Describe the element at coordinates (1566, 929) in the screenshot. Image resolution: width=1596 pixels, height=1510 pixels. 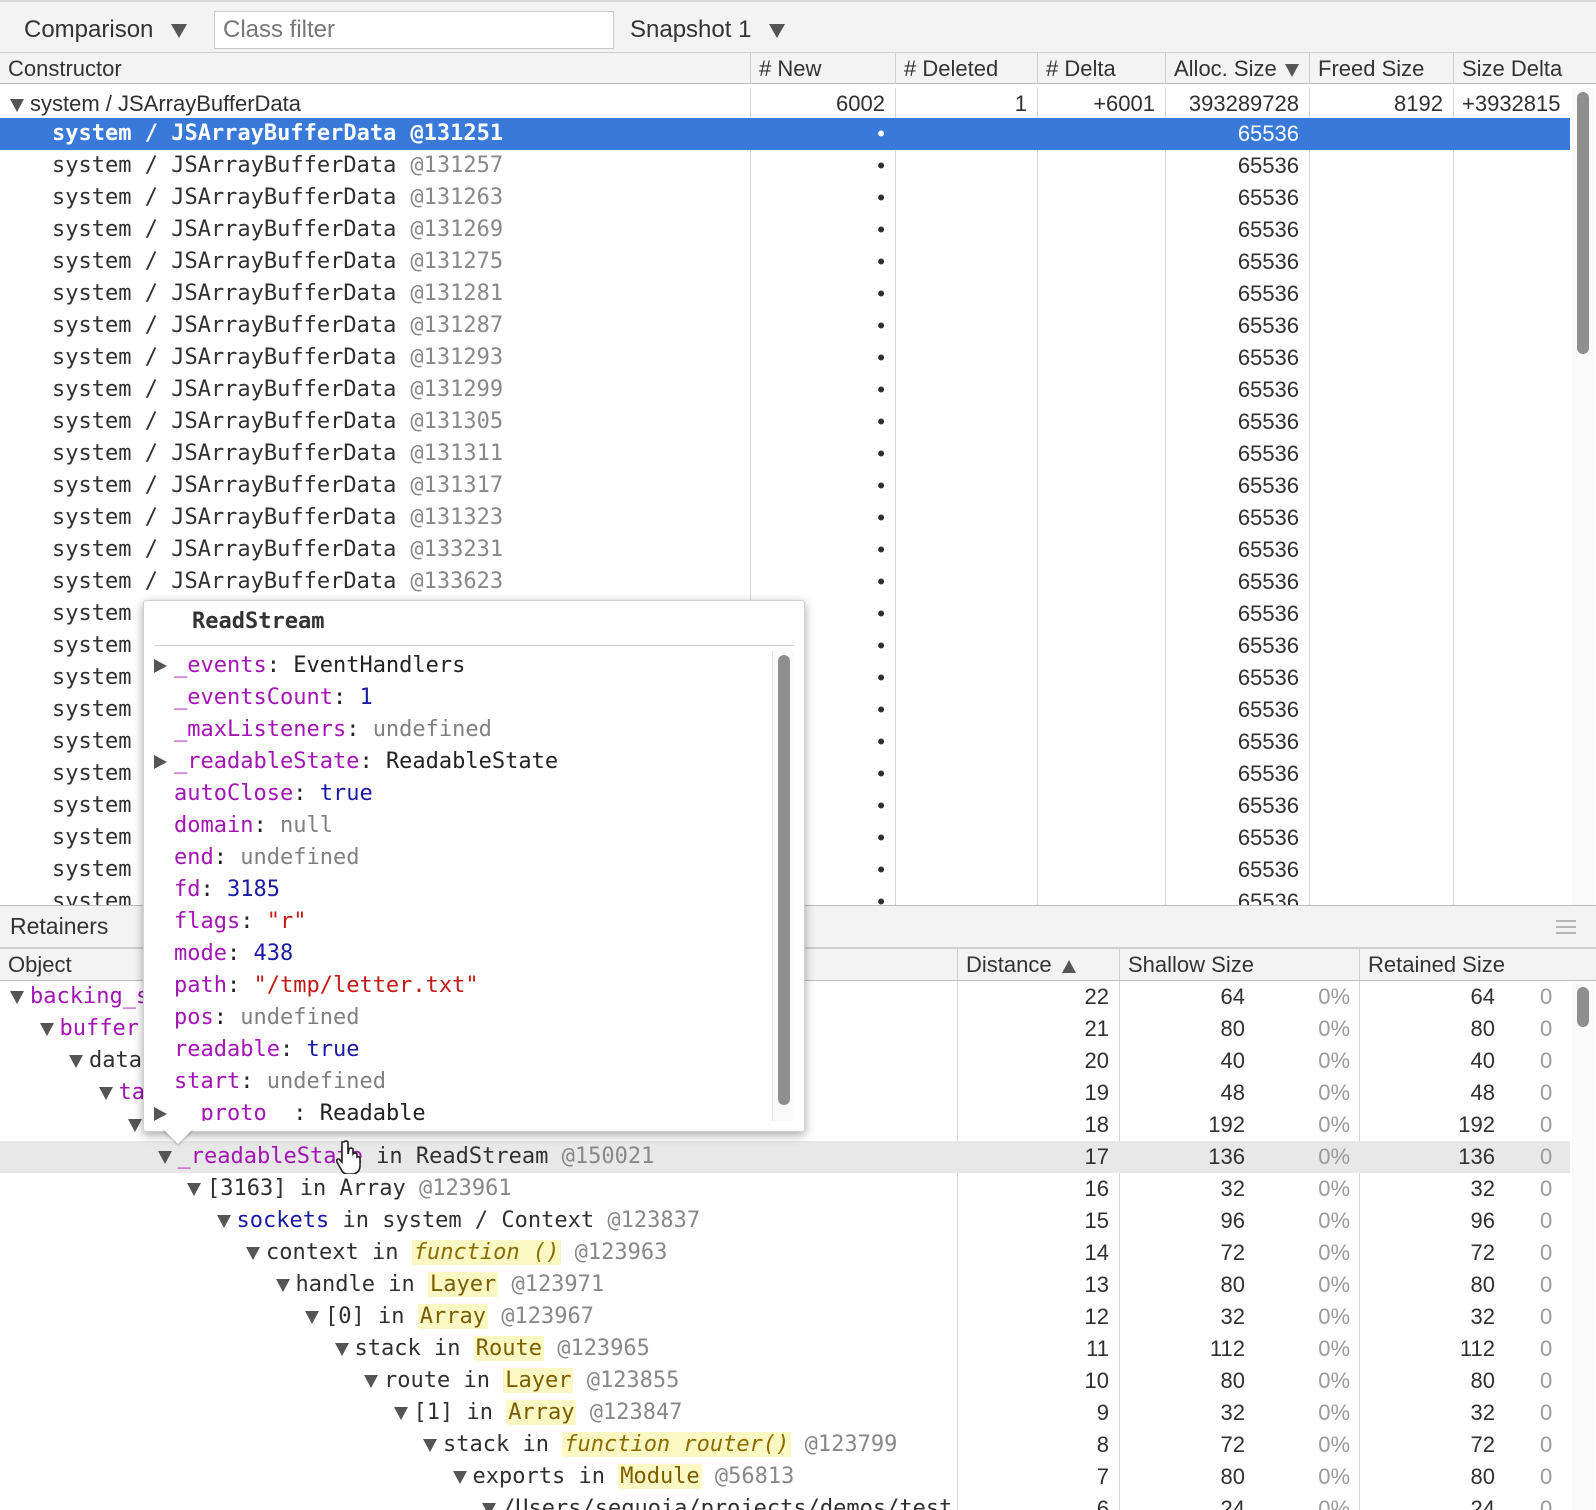
I see `drag-handle-icon` at that location.